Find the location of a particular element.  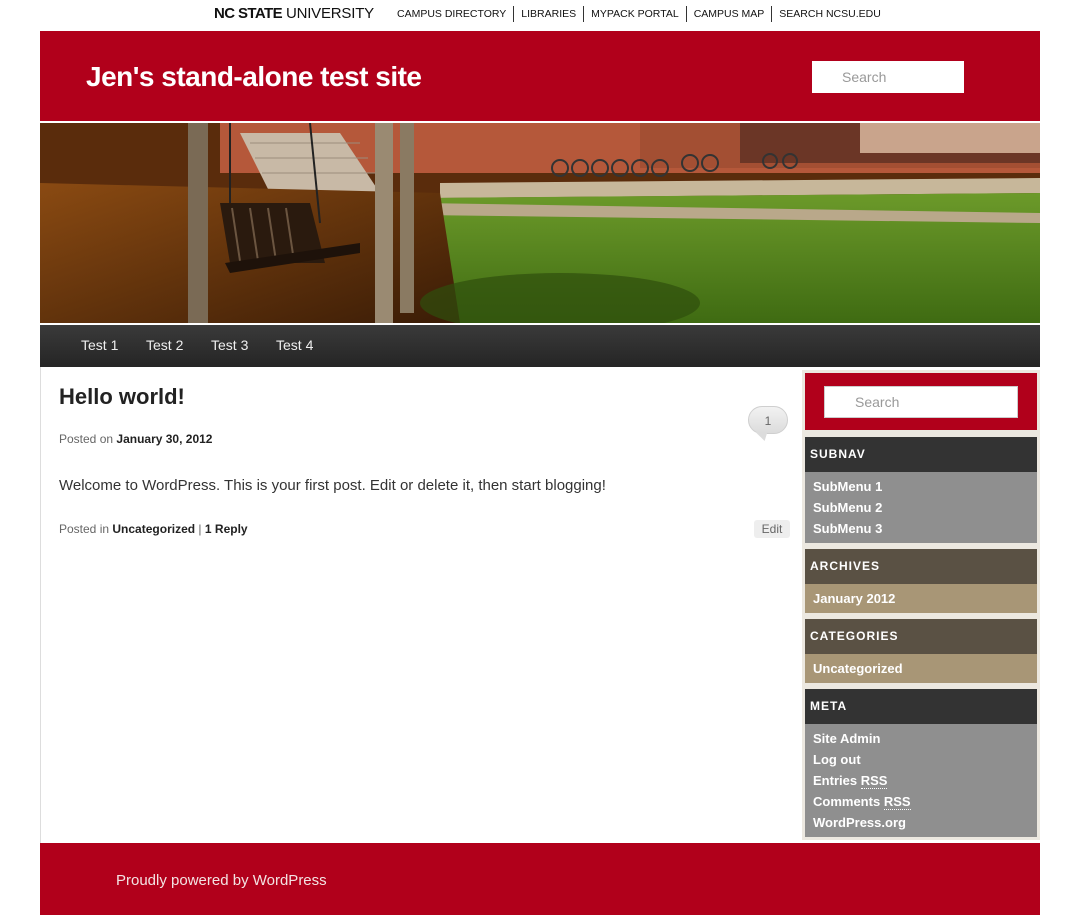

posted-in-label: Posted in is located at coordinates (84, 529).